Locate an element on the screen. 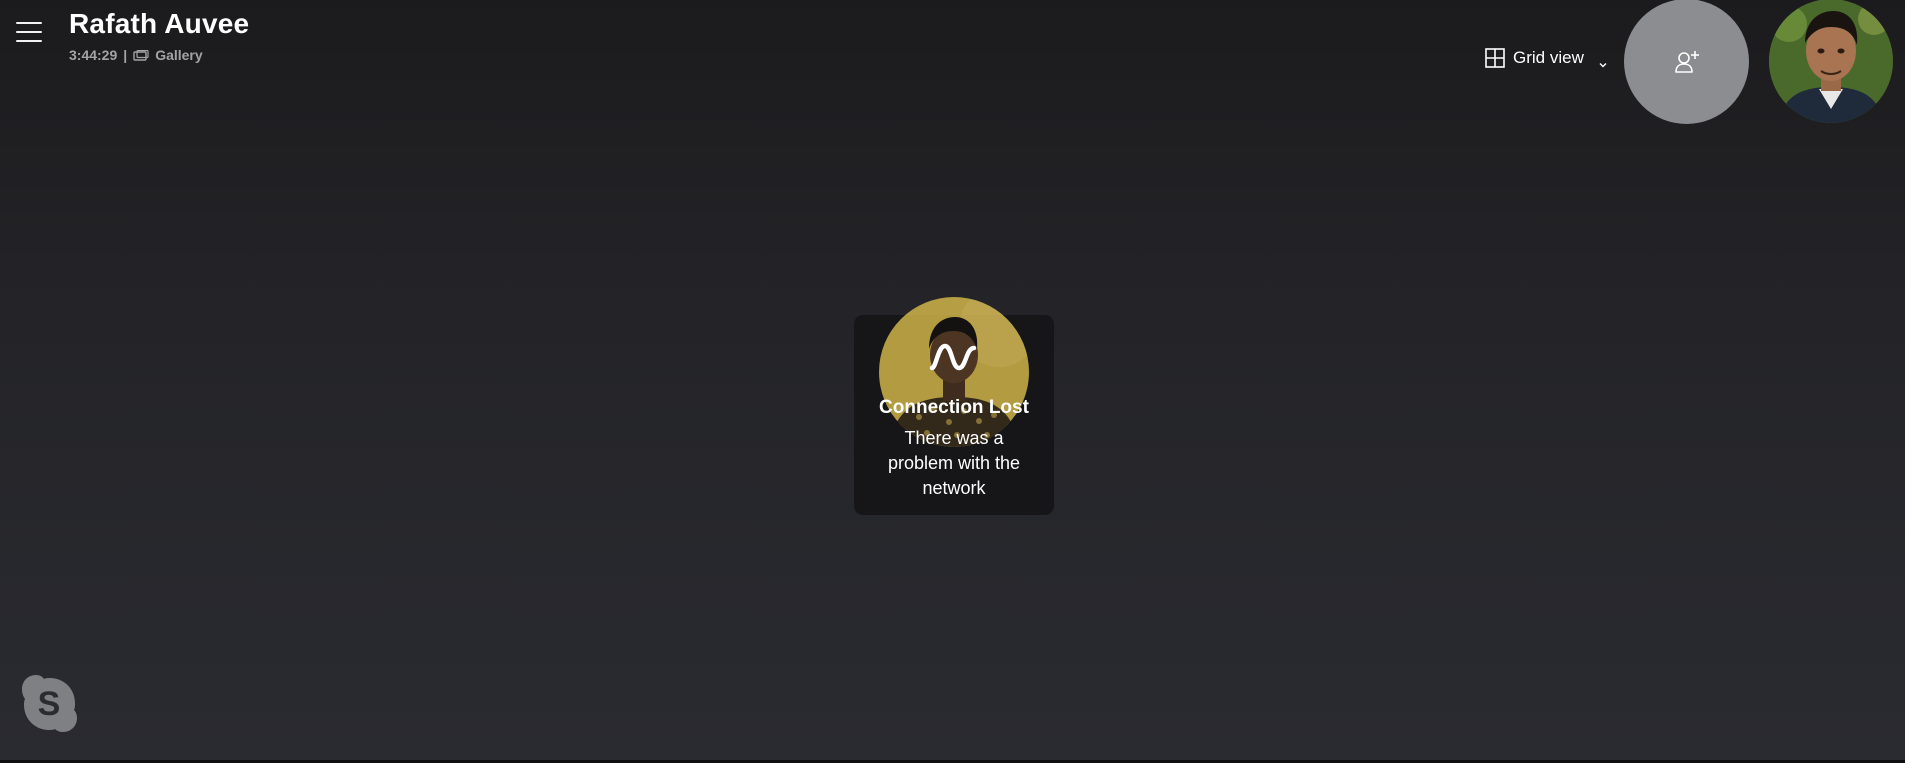 The width and height of the screenshot is (1905, 763). connection-status-message: There was a problem with the network is located at coordinates (954, 463).